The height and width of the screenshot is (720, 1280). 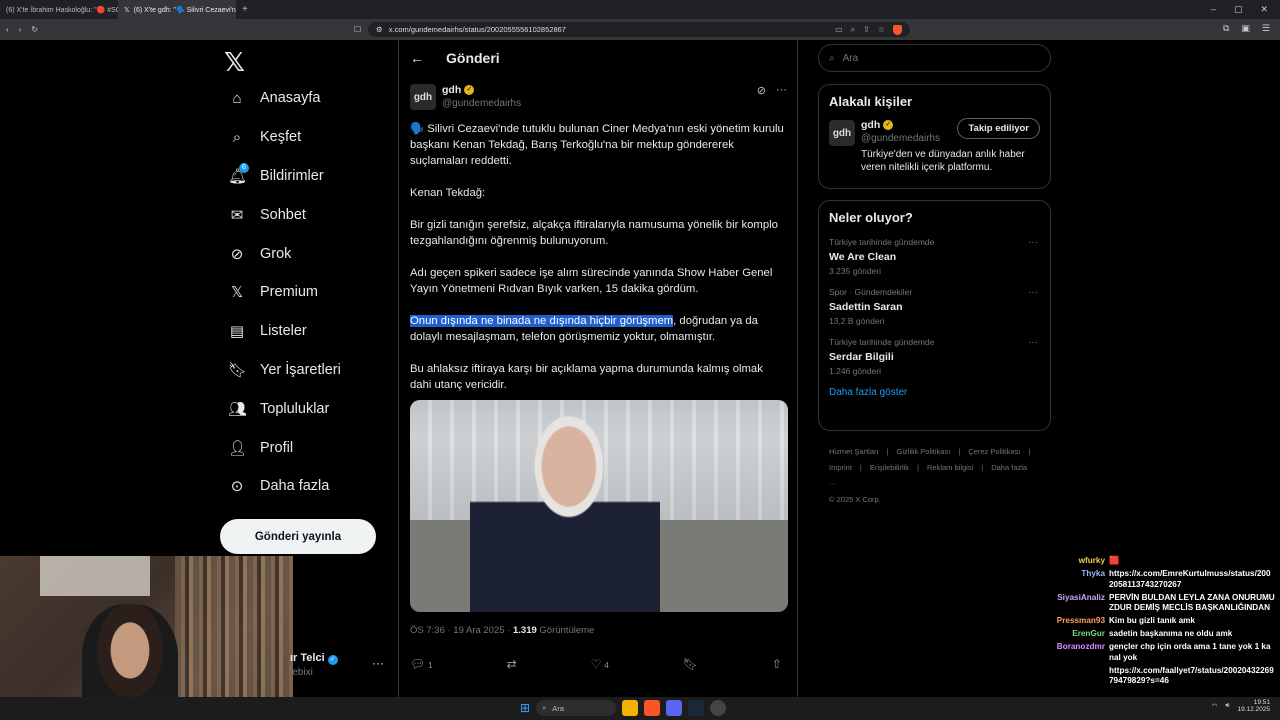 What do you see at coordinates (451, 90) in the screenshot?
I see `author-name: gdh` at bounding box center [451, 90].